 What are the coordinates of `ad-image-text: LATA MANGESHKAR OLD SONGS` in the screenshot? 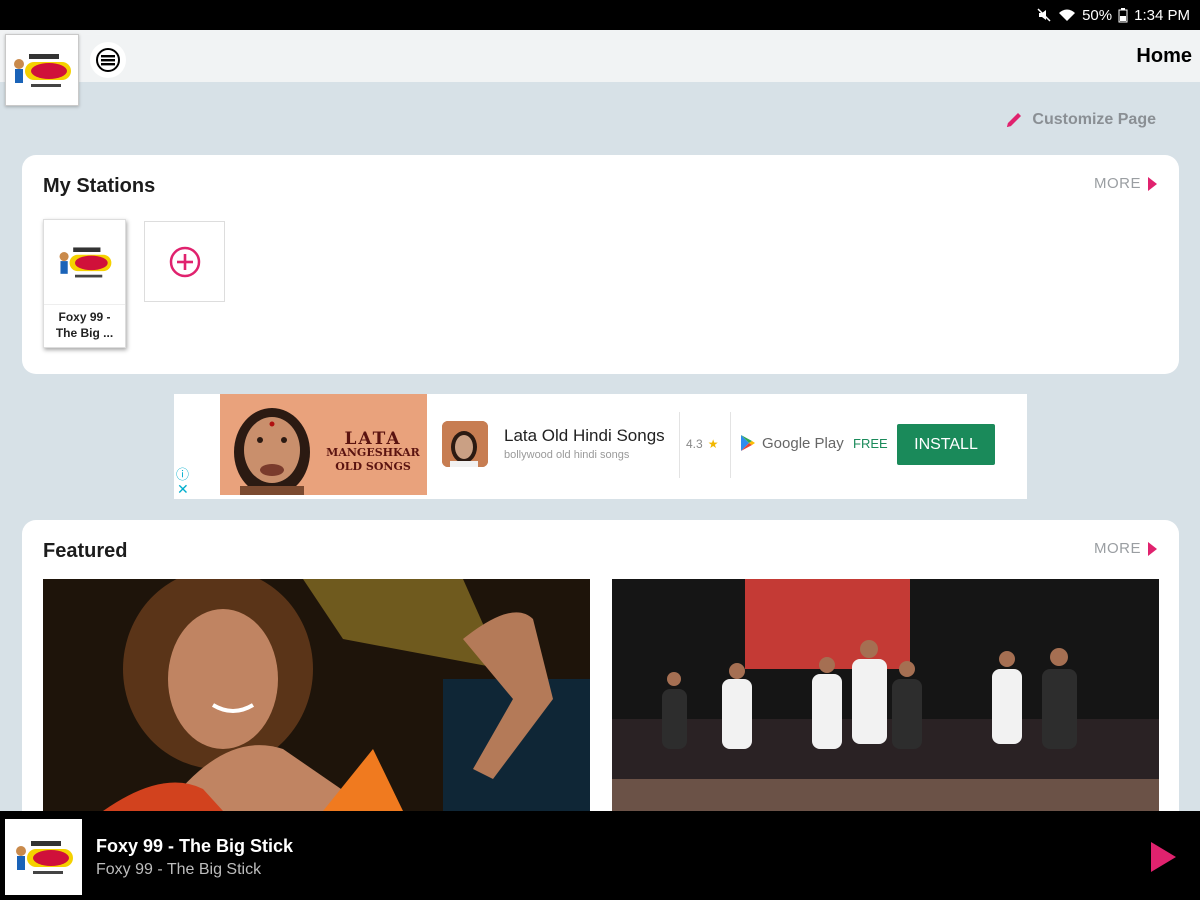 It's located at (373, 451).